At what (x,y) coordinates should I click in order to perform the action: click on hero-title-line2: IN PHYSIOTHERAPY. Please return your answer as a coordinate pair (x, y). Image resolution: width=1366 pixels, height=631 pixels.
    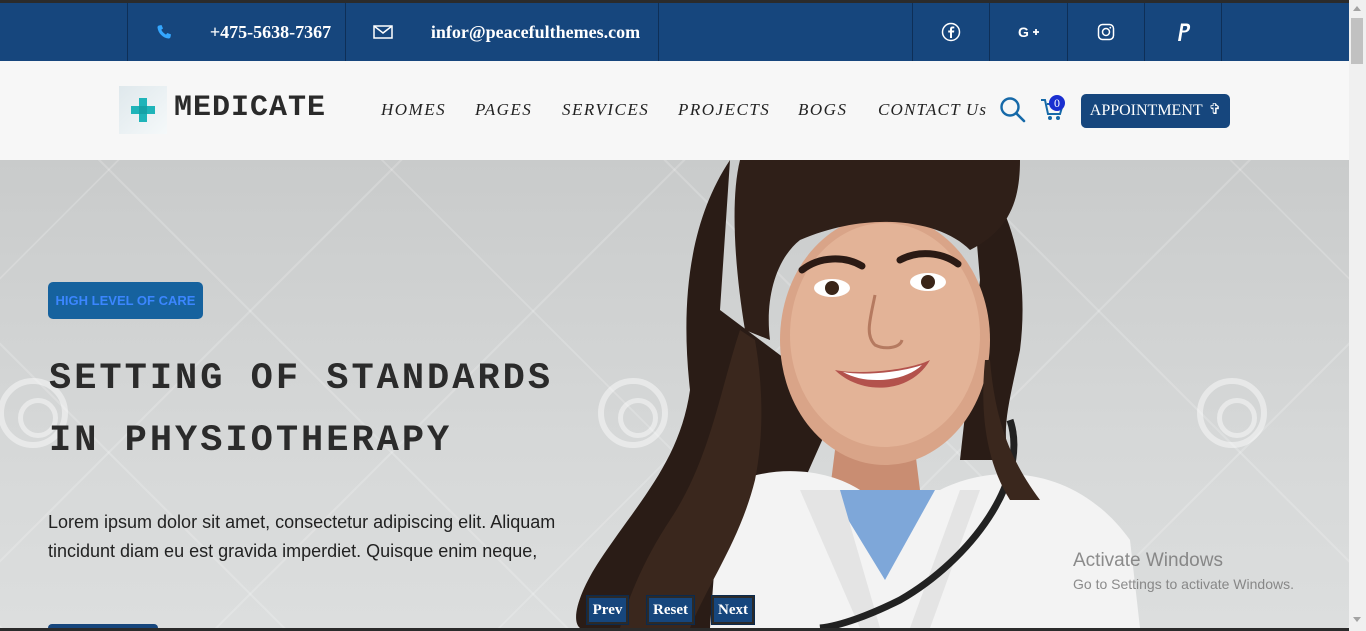
    Looking at the image, I should click on (251, 441).